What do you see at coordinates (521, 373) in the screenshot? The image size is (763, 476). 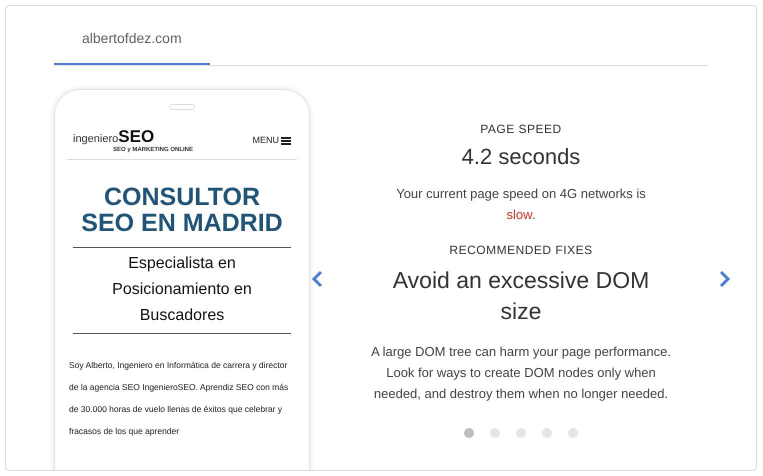 I see `fix-description: A large DOM tree can harm your page performance. Look for ways to create DOM nodes only when needed, and destroy them when no longer needed.` at bounding box center [521, 373].